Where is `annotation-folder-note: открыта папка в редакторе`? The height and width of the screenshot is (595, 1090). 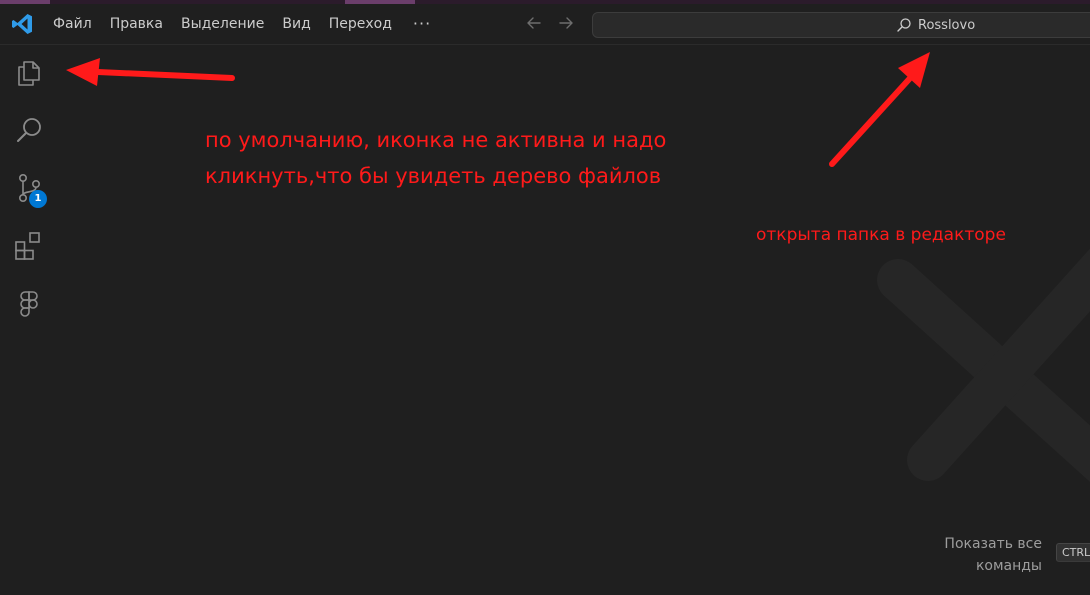 annotation-folder-note: открыта папка в редакторе is located at coordinates (881, 235).